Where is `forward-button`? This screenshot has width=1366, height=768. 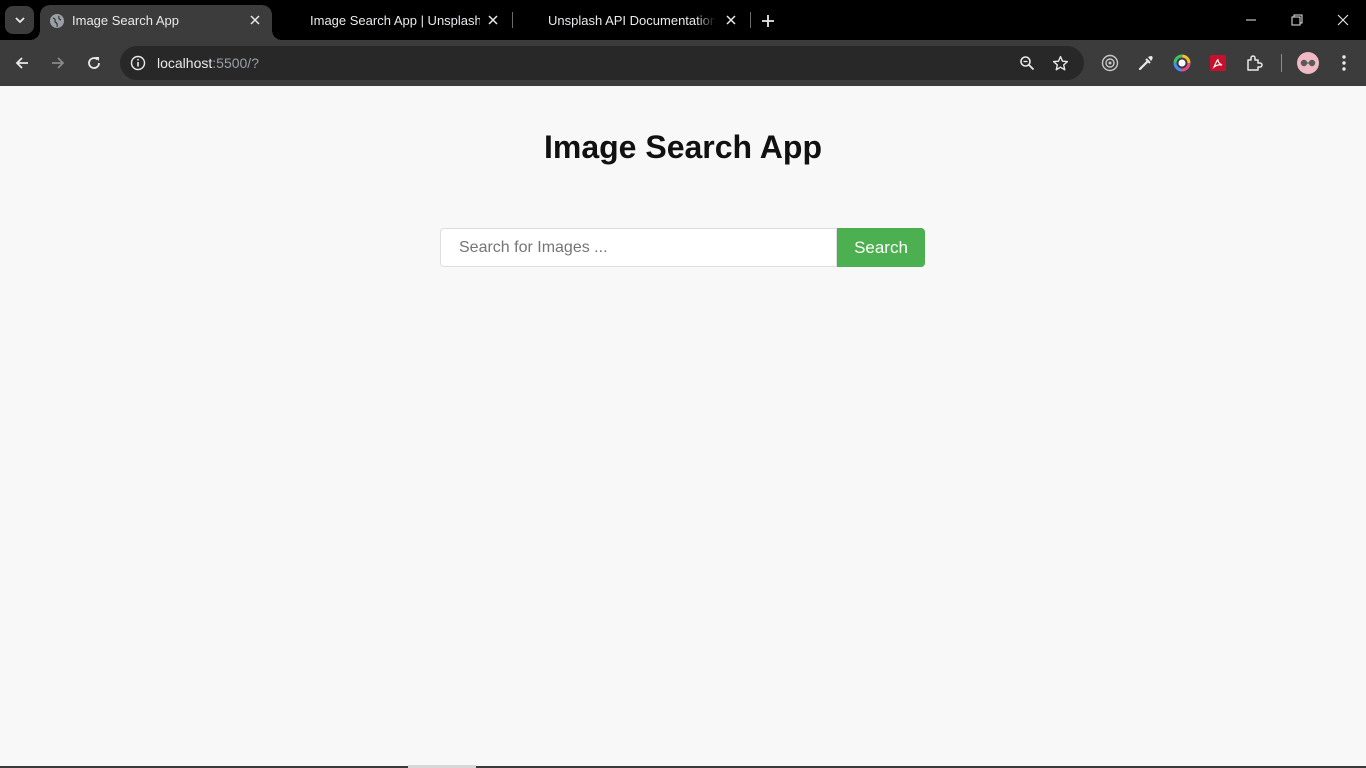
forward-button is located at coordinates (58, 63).